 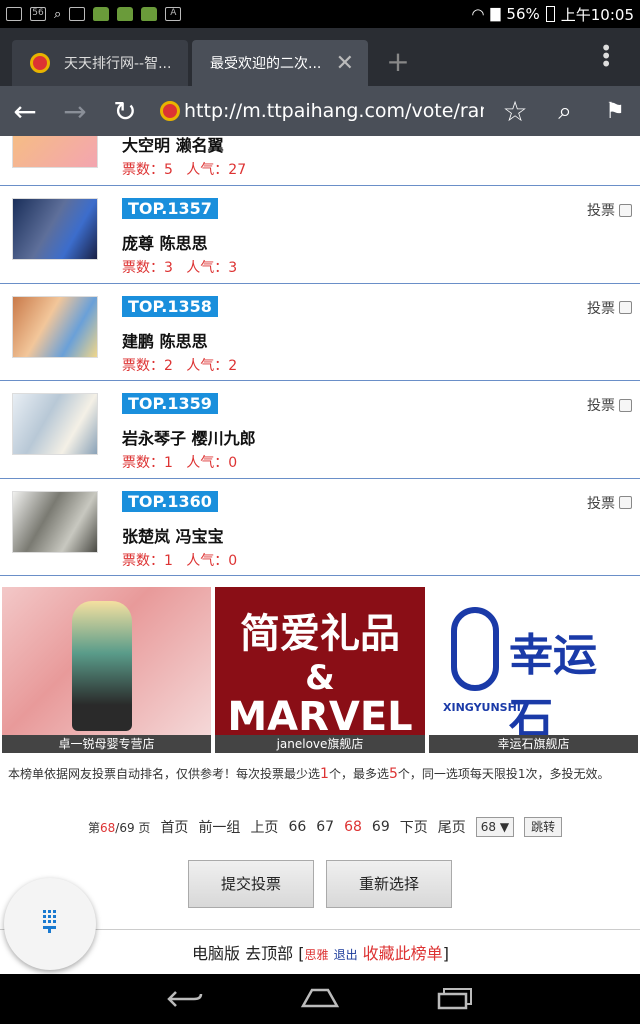 What do you see at coordinates (353, 827) in the screenshot?
I see `page-current-68: 68` at bounding box center [353, 827].